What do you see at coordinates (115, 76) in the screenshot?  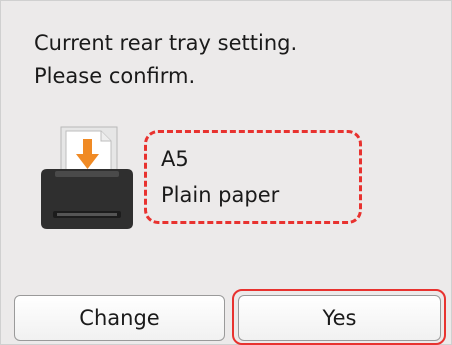 I see `message-line-2: Please confirm.` at bounding box center [115, 76].